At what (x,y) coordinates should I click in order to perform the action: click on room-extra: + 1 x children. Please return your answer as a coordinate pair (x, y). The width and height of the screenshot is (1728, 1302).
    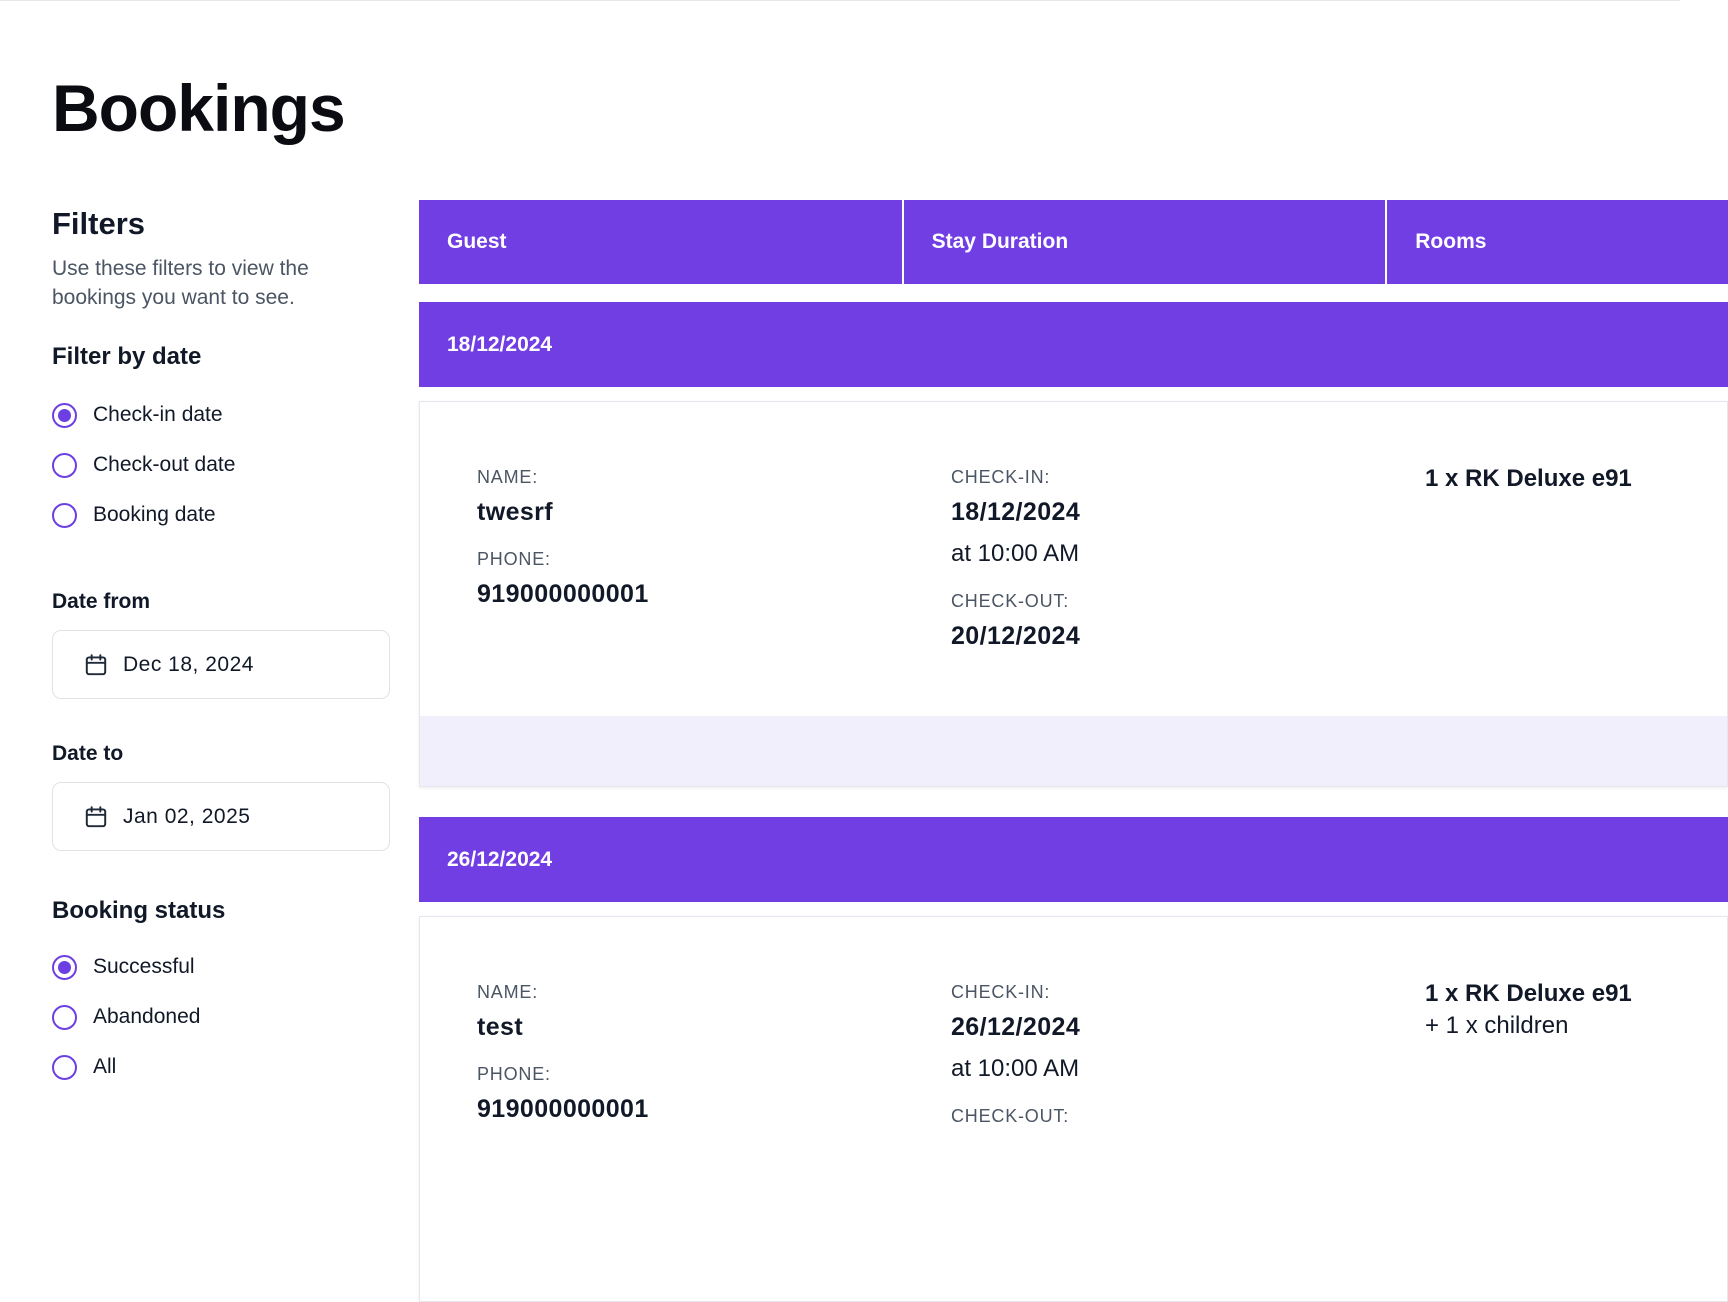
    Looking at the image, I should click on (1497, 1025).